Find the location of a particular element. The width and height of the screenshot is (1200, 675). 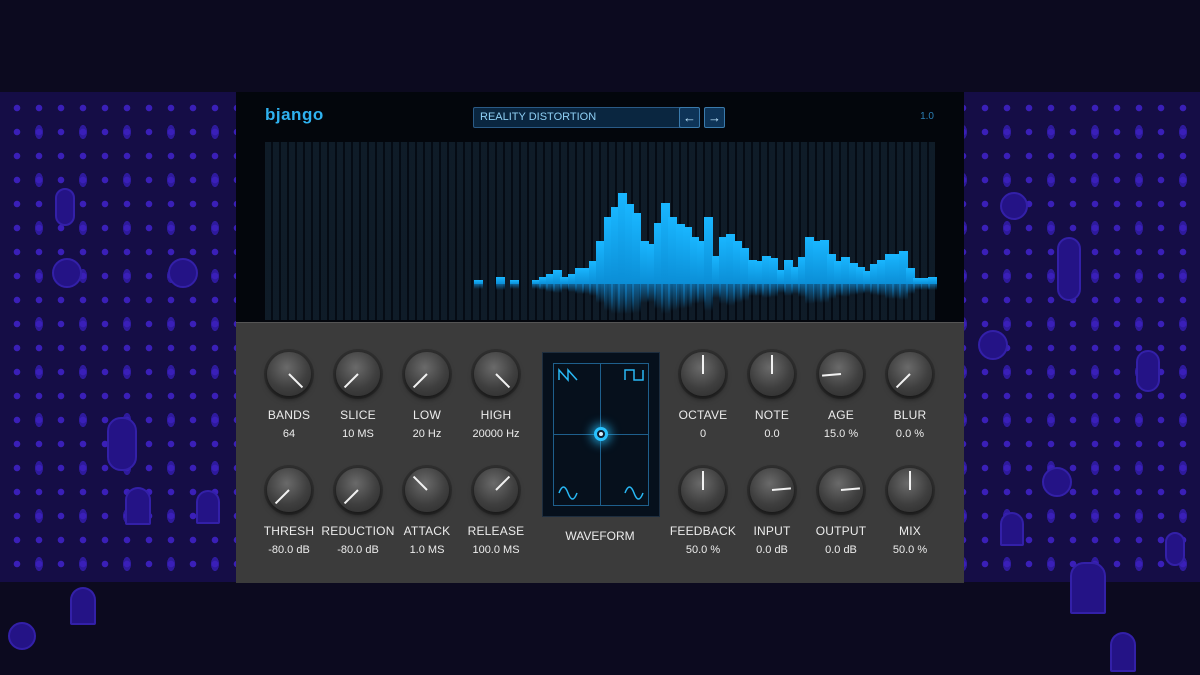

arrow-left-icon: ← is located at coordinates (689, 117).